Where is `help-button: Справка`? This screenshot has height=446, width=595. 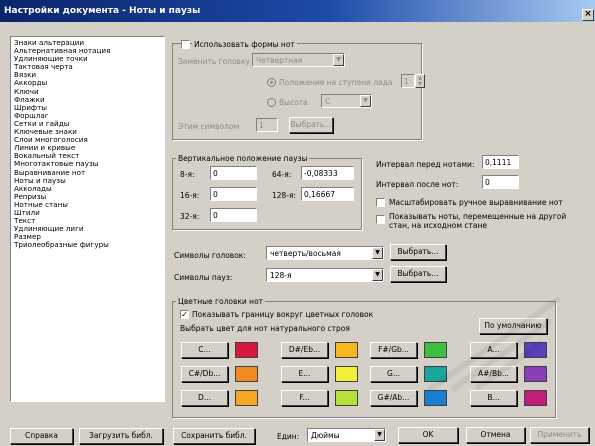
help-button: Справка is located at coordinates (41, 436).